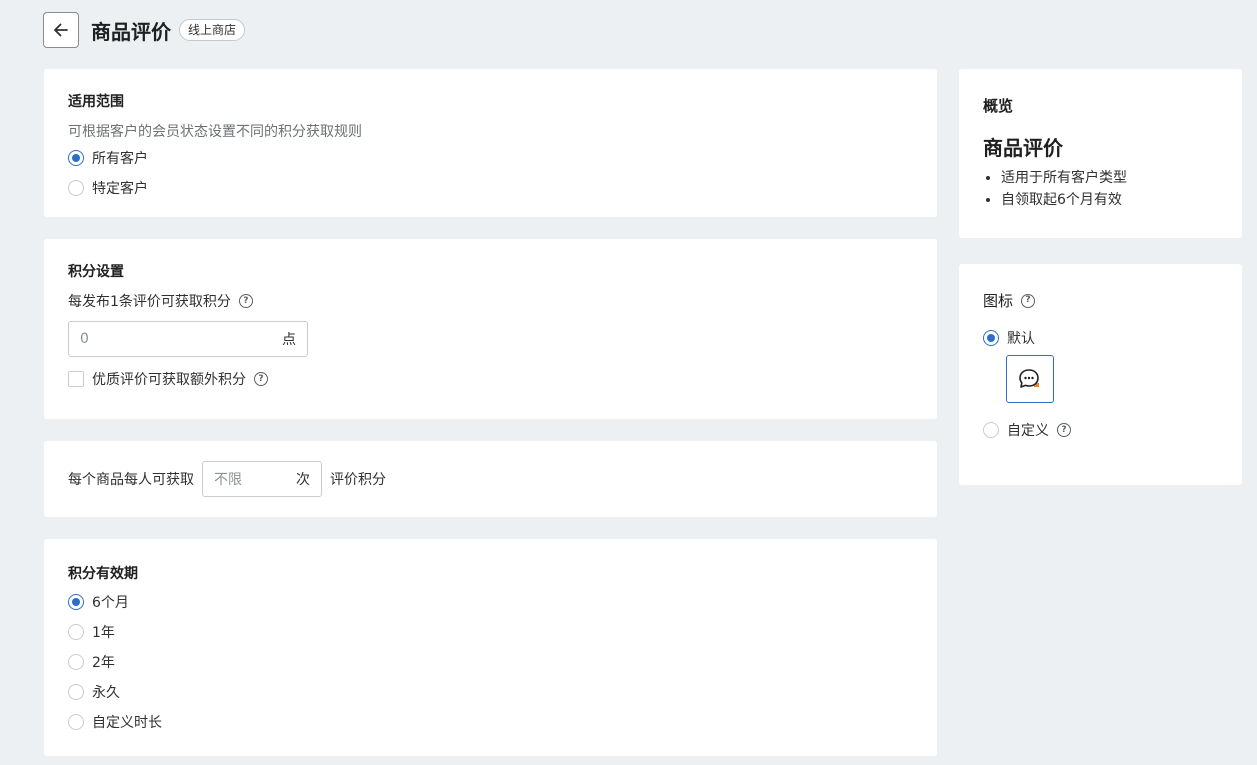  Describe the element at coordinates (96, 102) in the screenshot. I see `scope-title: 适用范围` at that location.